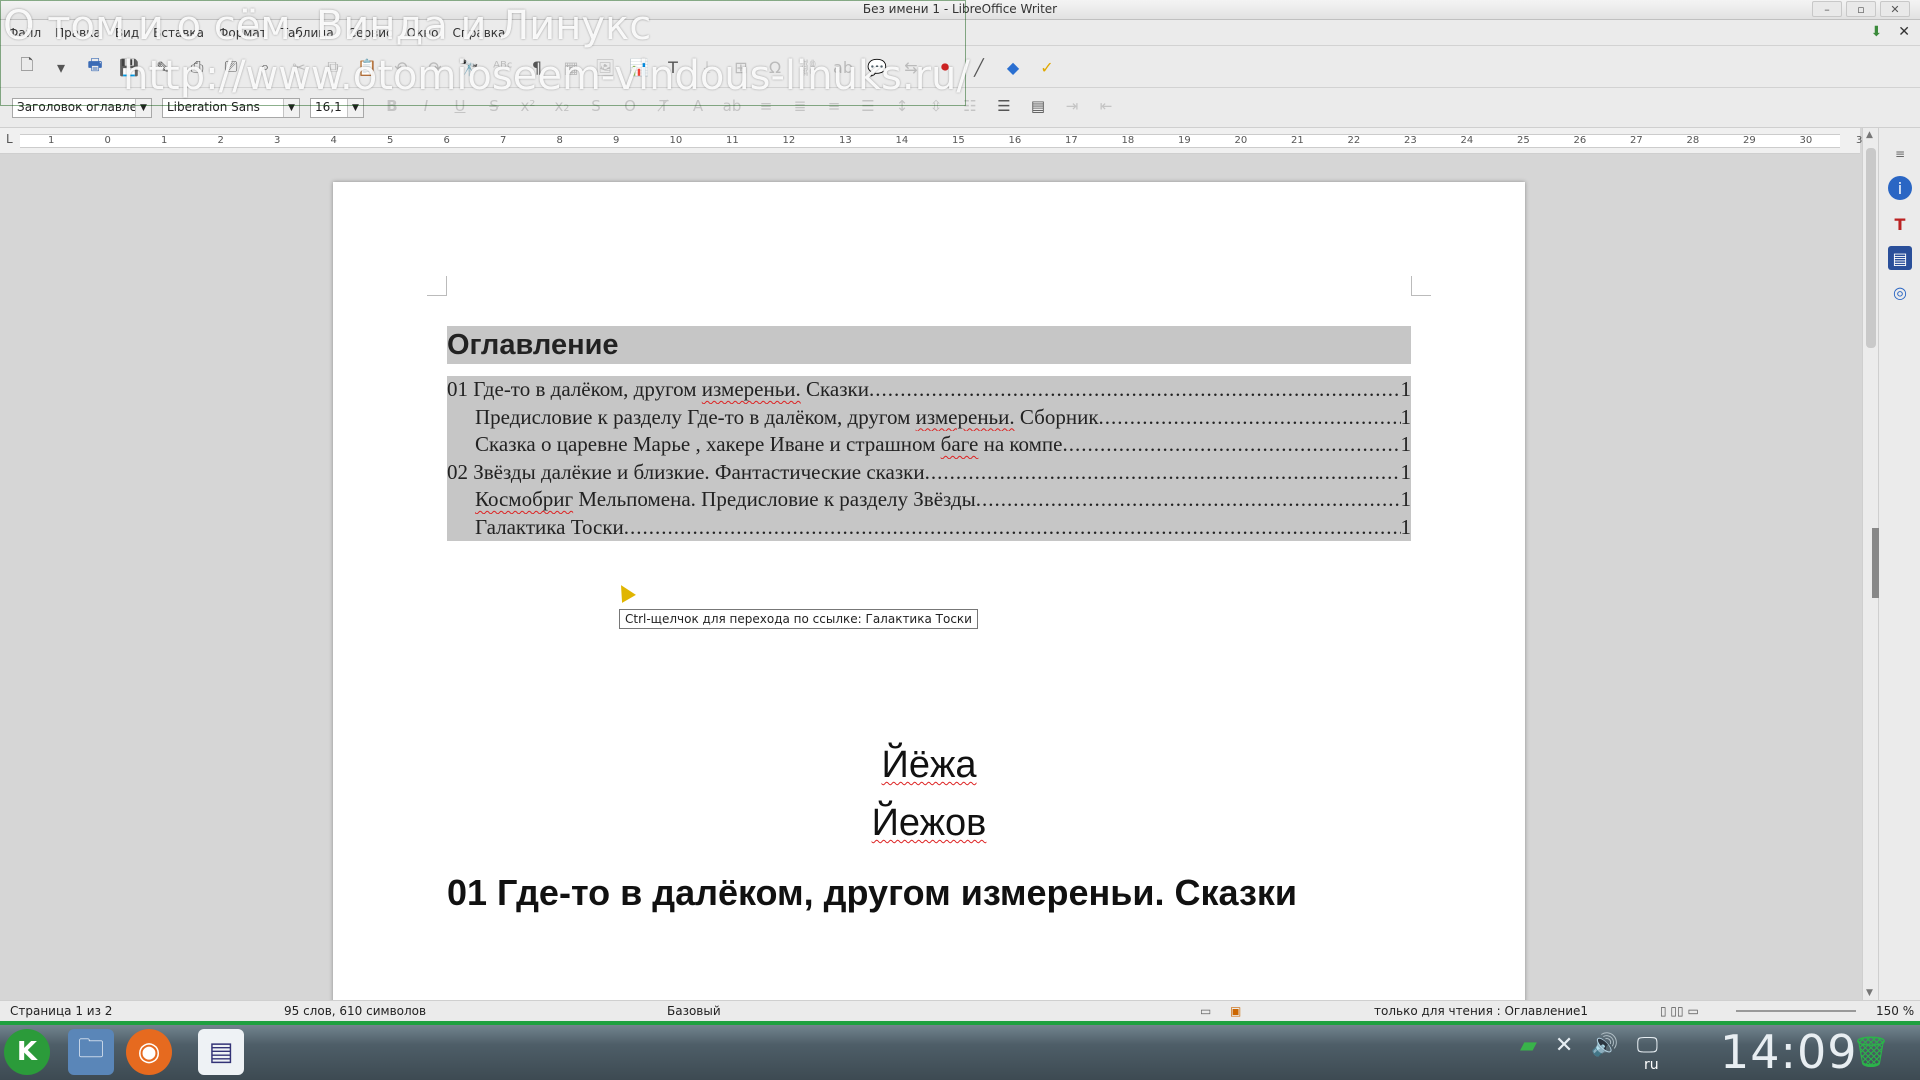 The height and width of the screenshot is (1080, 1920). I want to click on menu-item: Вставка, so click(178, 33).